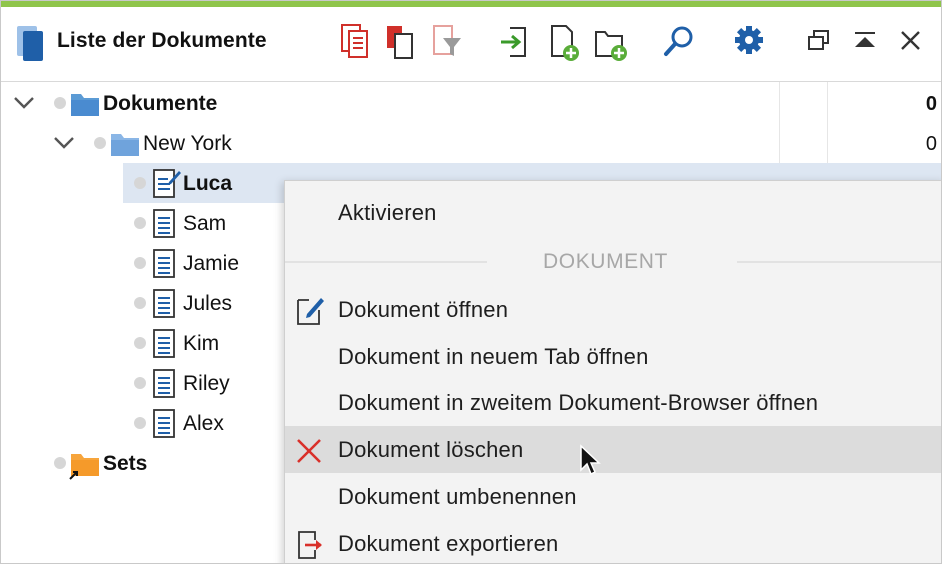 This screenshot has width=942, height=564. What do you see at coordinates (206, 383) in the screenshot?
I see `tree-label: Riley` at bounding box center [206, 383].